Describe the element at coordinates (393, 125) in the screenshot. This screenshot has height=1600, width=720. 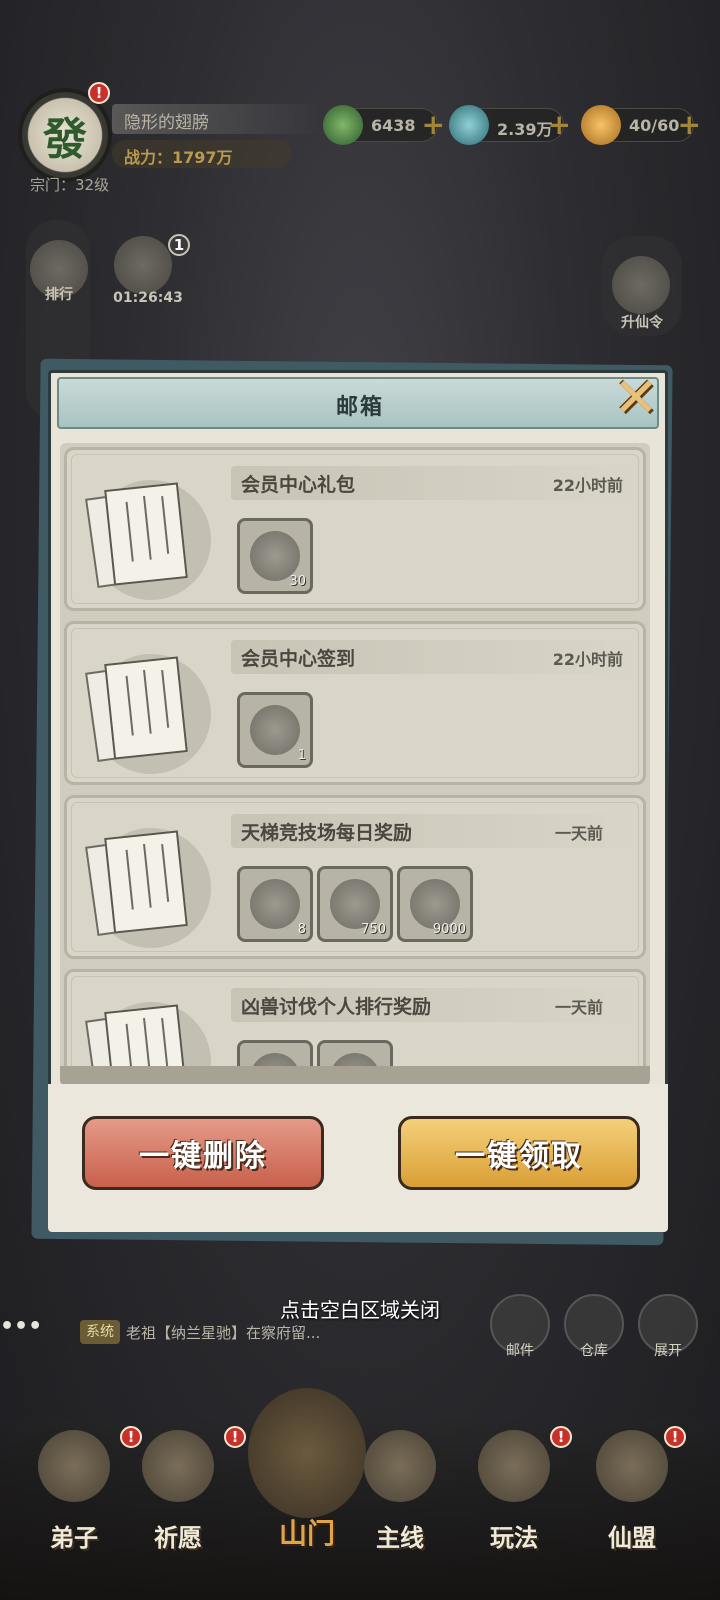
I see `resource-value: 6438` at that location.